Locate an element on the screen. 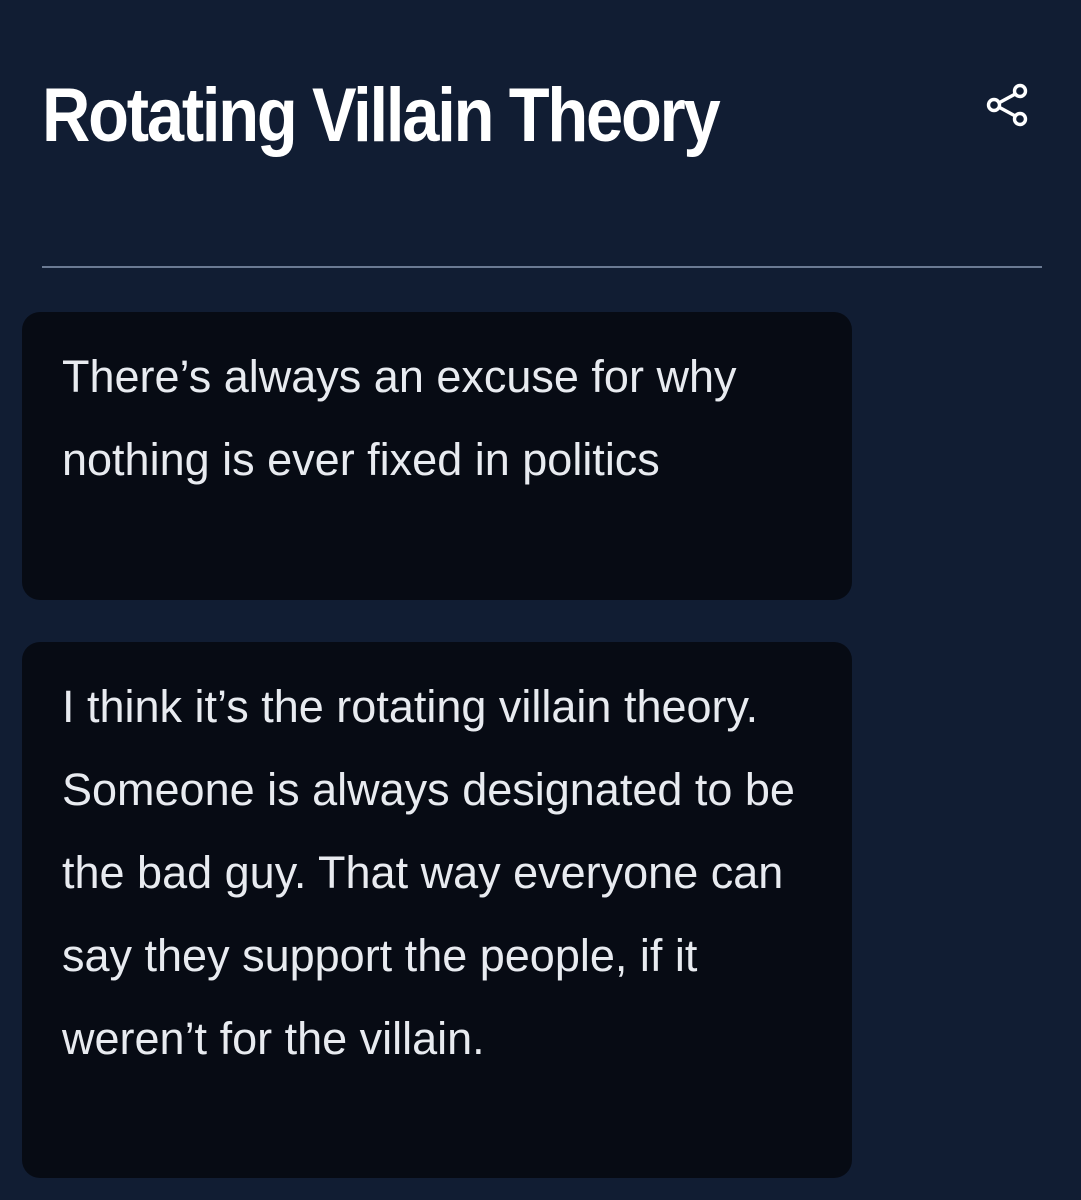 The height and width of the screenshot is (1200, 1081). share-button is located at coordinates (1008, 104).